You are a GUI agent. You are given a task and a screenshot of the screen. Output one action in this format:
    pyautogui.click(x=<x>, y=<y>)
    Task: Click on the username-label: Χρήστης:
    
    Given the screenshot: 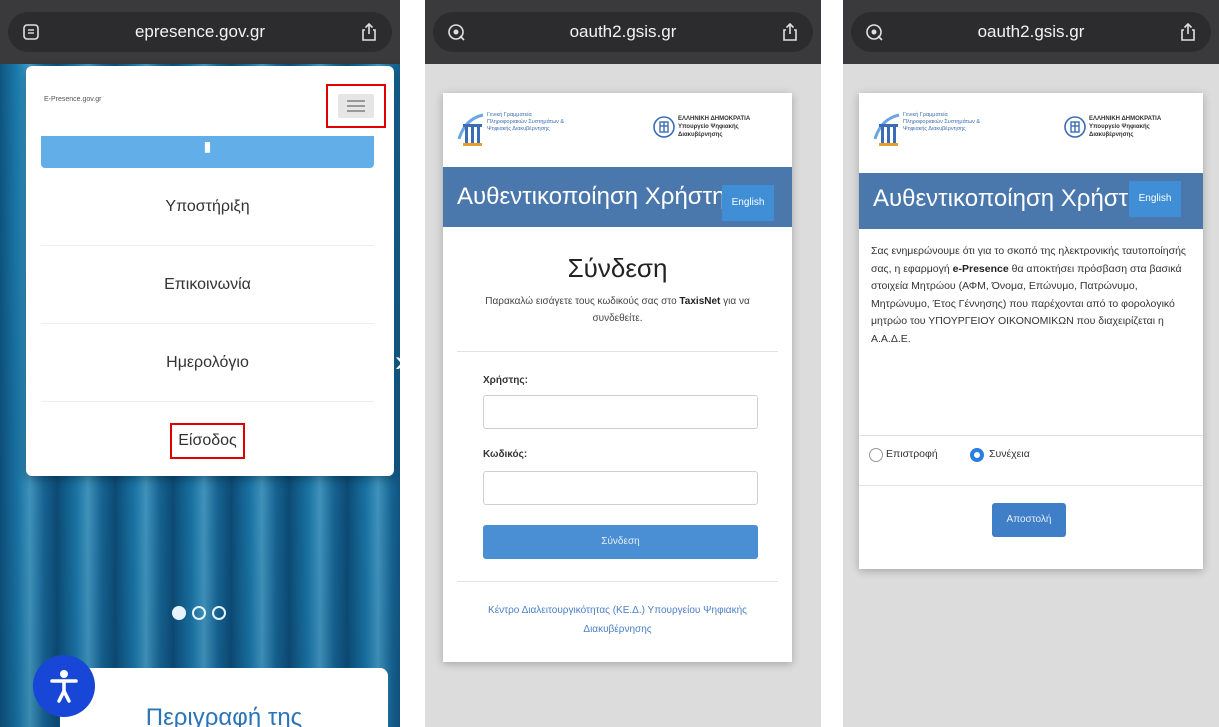 What is the action you would take?
    pyautogui.click(x=505, y=380)
    